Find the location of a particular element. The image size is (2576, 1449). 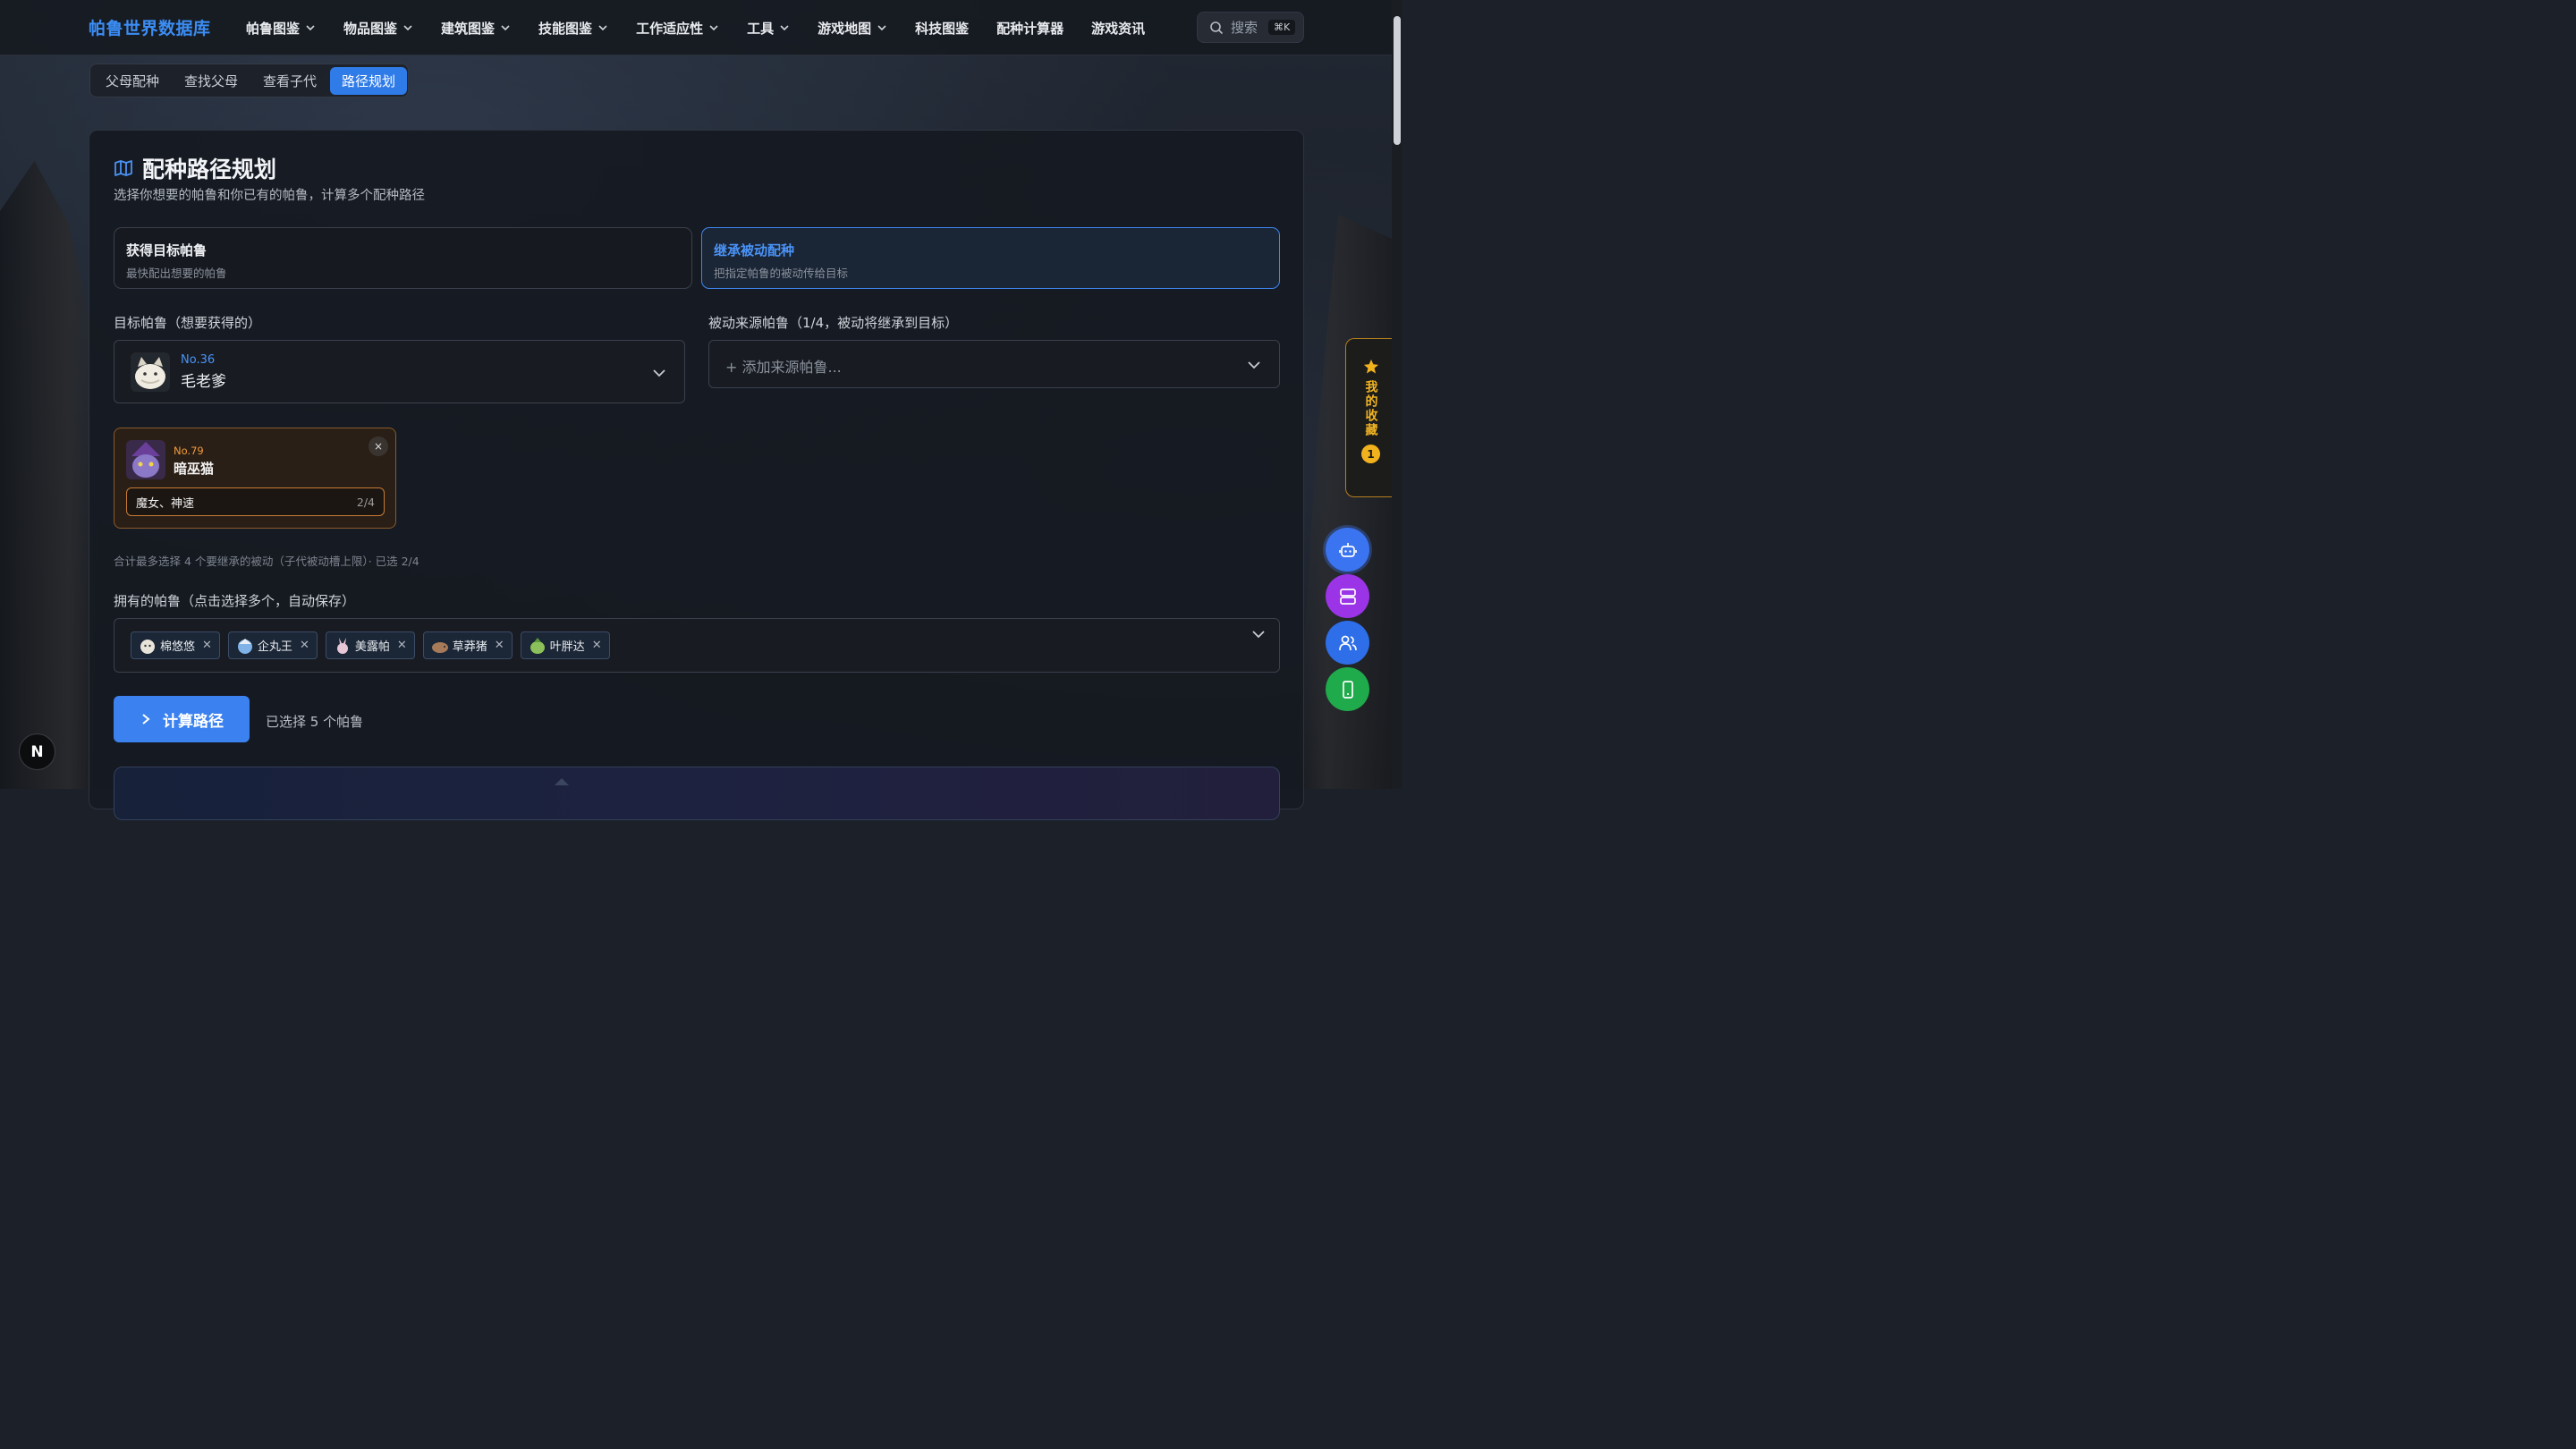

target-pal-label: 目标帕鲁（想要获得的） is located at coordinates (188, 323).